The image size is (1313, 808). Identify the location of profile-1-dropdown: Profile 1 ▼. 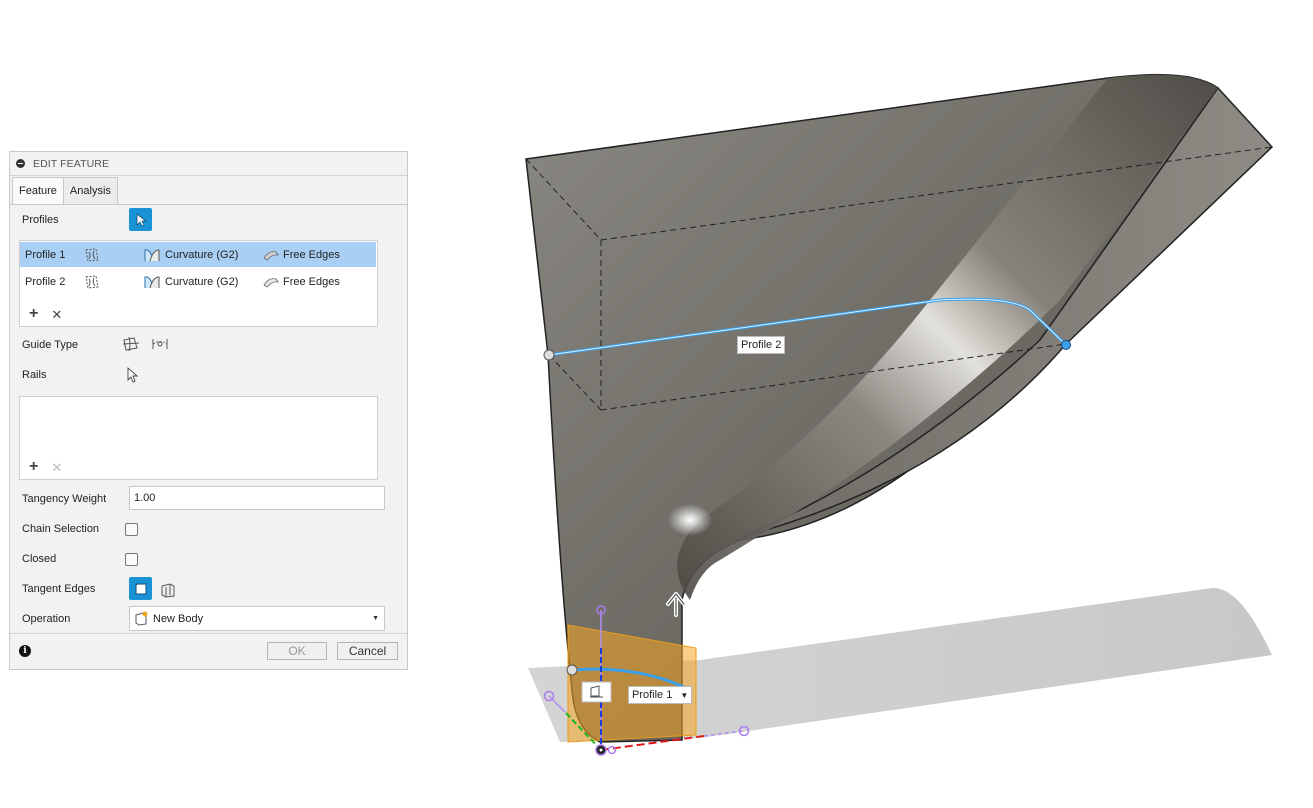
(660, 695).